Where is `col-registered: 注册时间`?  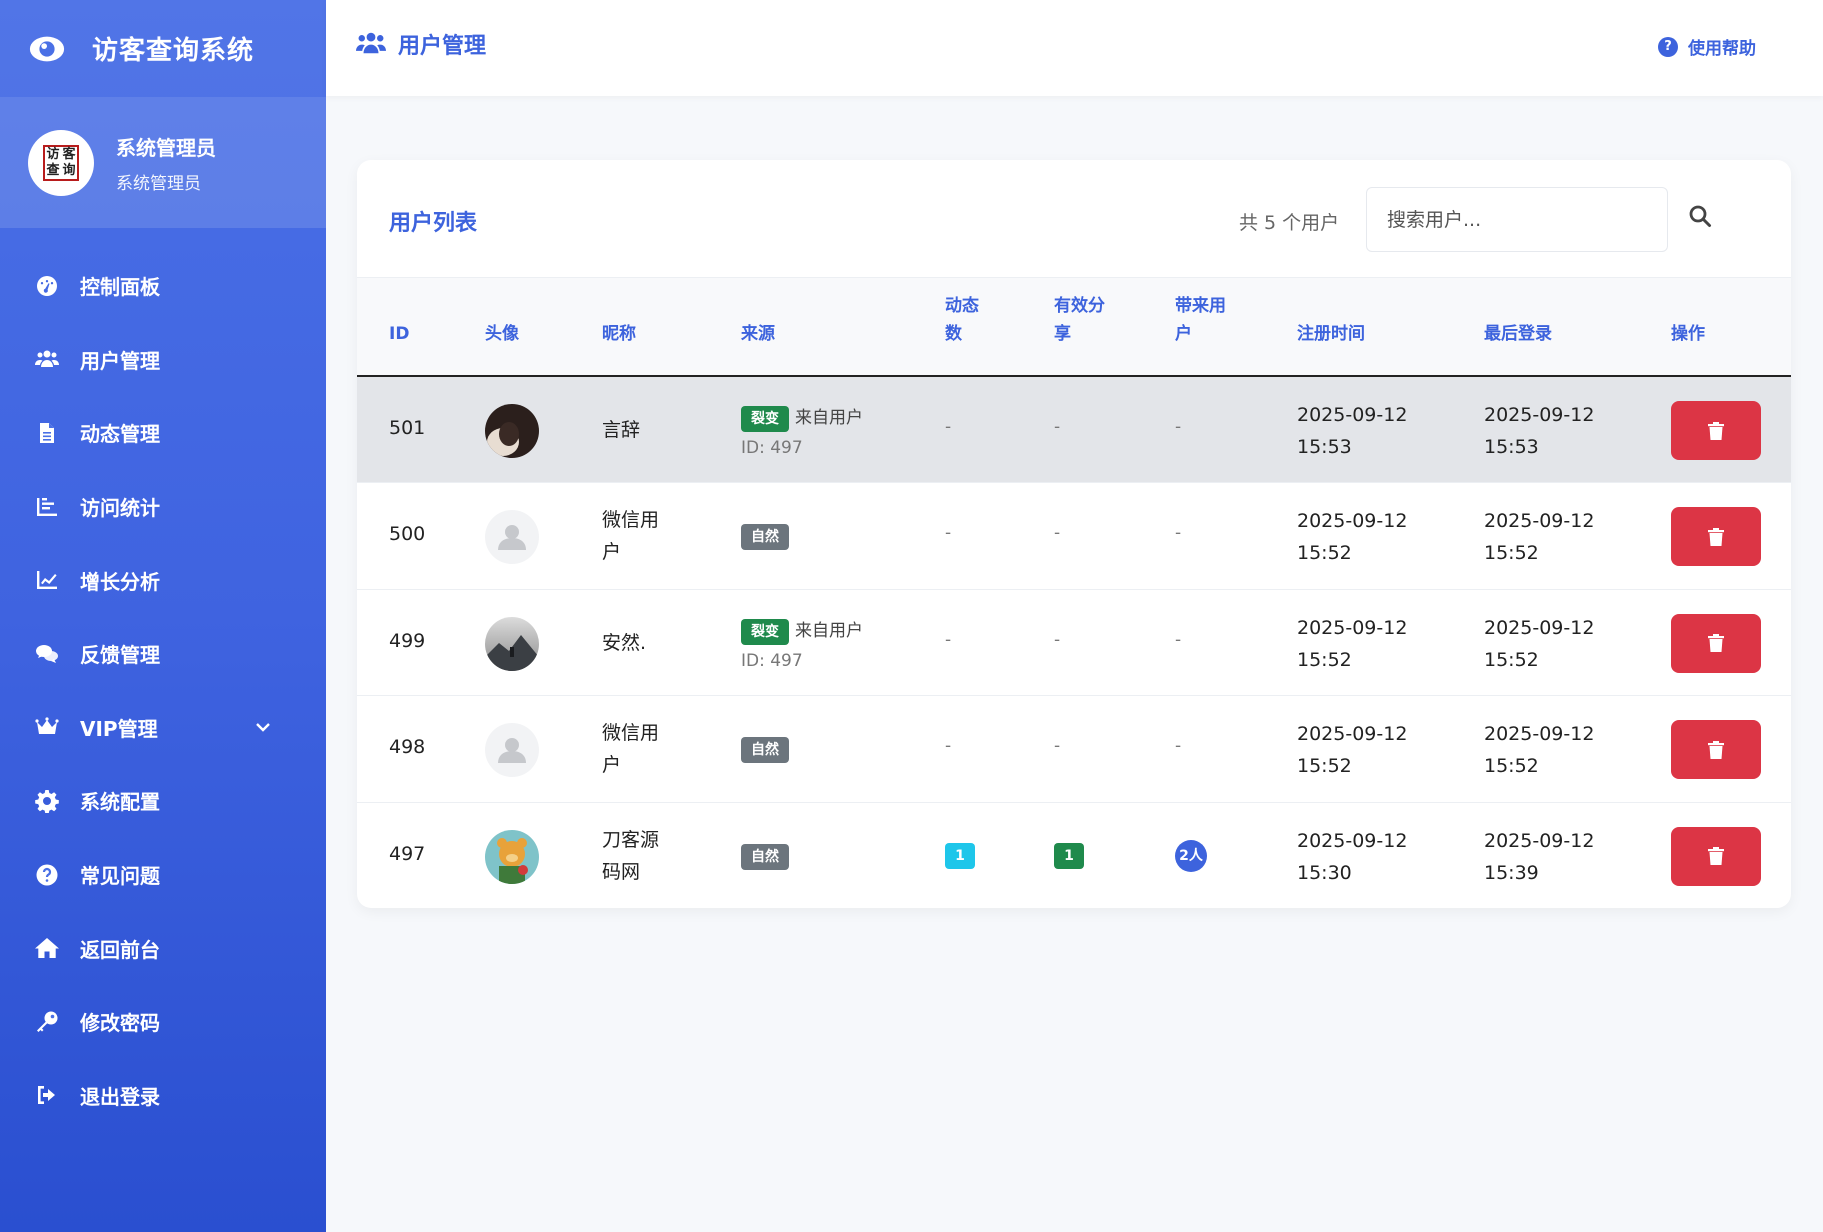 col-registered: 注册时间 is located at coordinates (1331, 334).